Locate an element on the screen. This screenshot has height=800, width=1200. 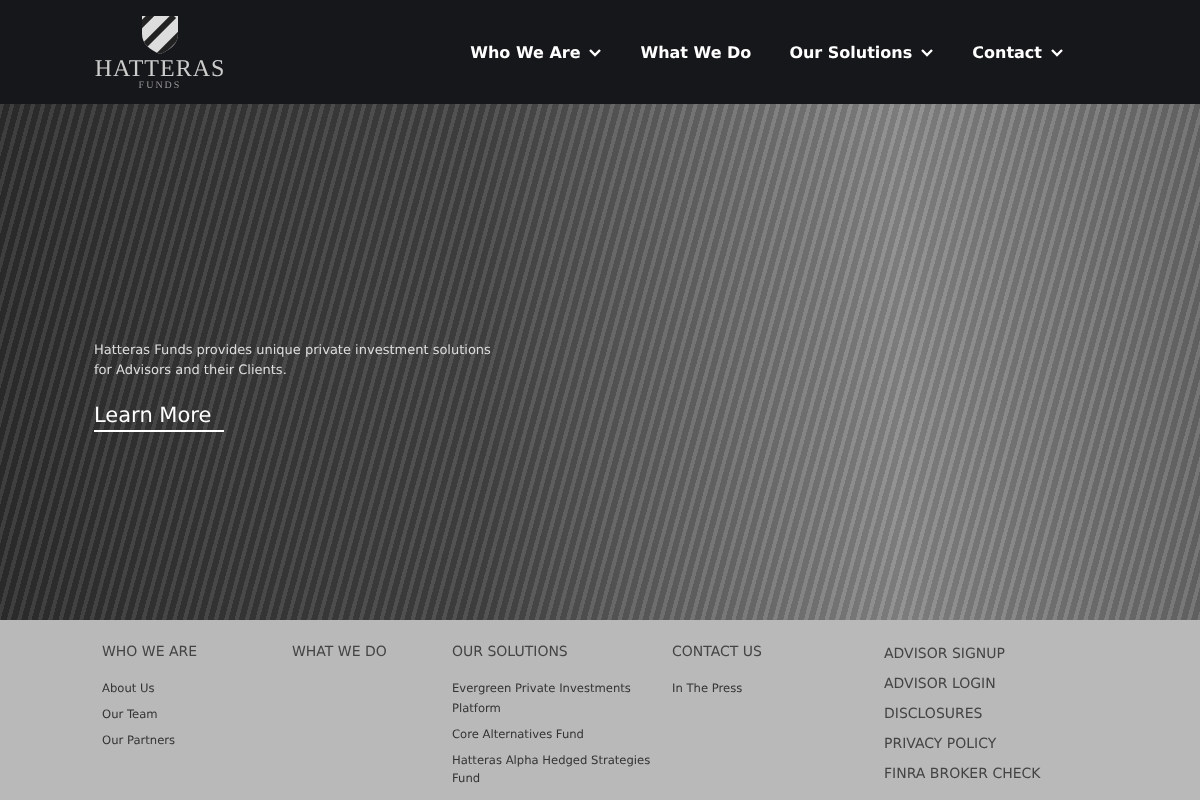
nav-link: Our Solutions is located at coordinates (862, 52).